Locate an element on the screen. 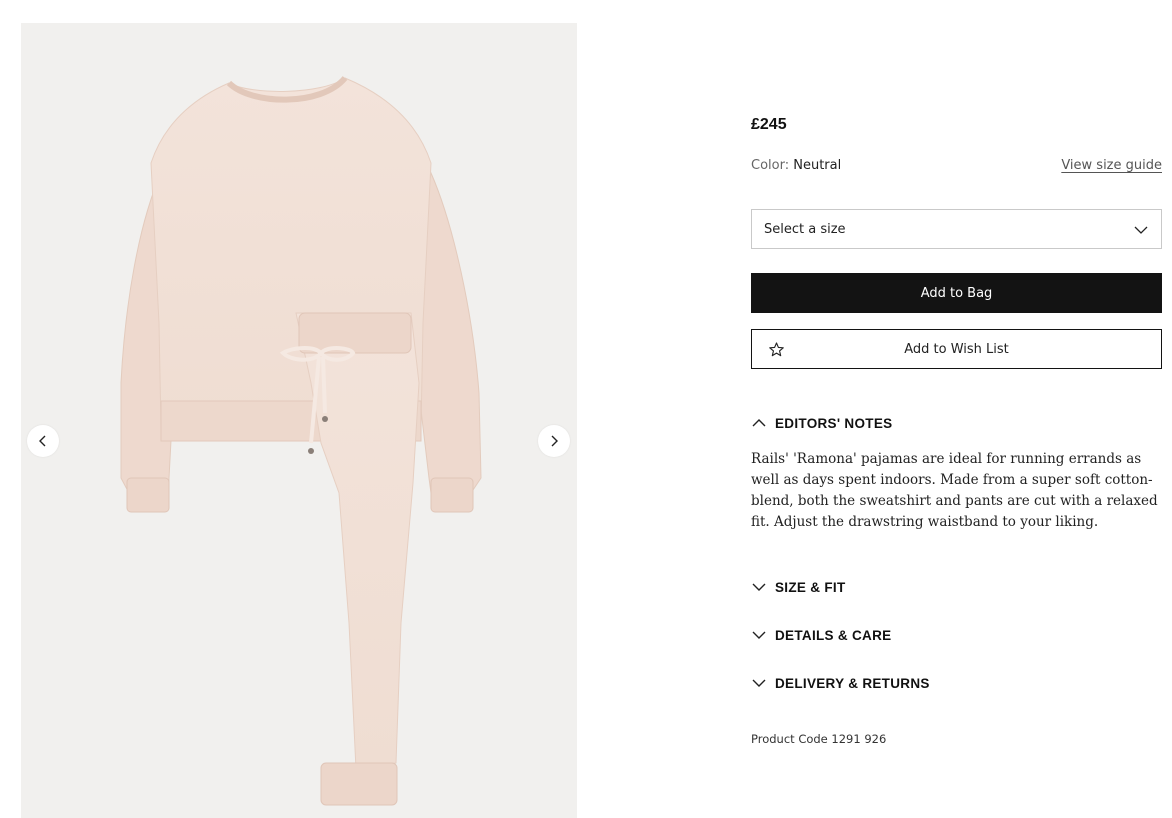 The image size is (1172, 818). accordion-delivery-returns: DELIVERY & RETURNS is located at coordinates (840, 683).